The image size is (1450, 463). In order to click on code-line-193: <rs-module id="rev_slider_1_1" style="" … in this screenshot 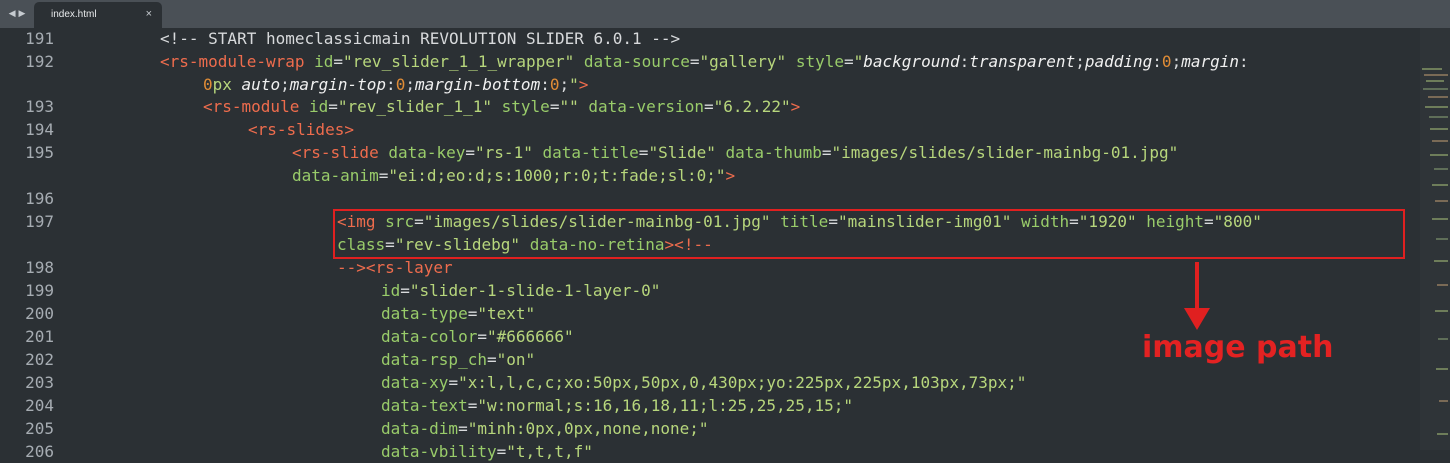, I will do `click(502, 106)`.